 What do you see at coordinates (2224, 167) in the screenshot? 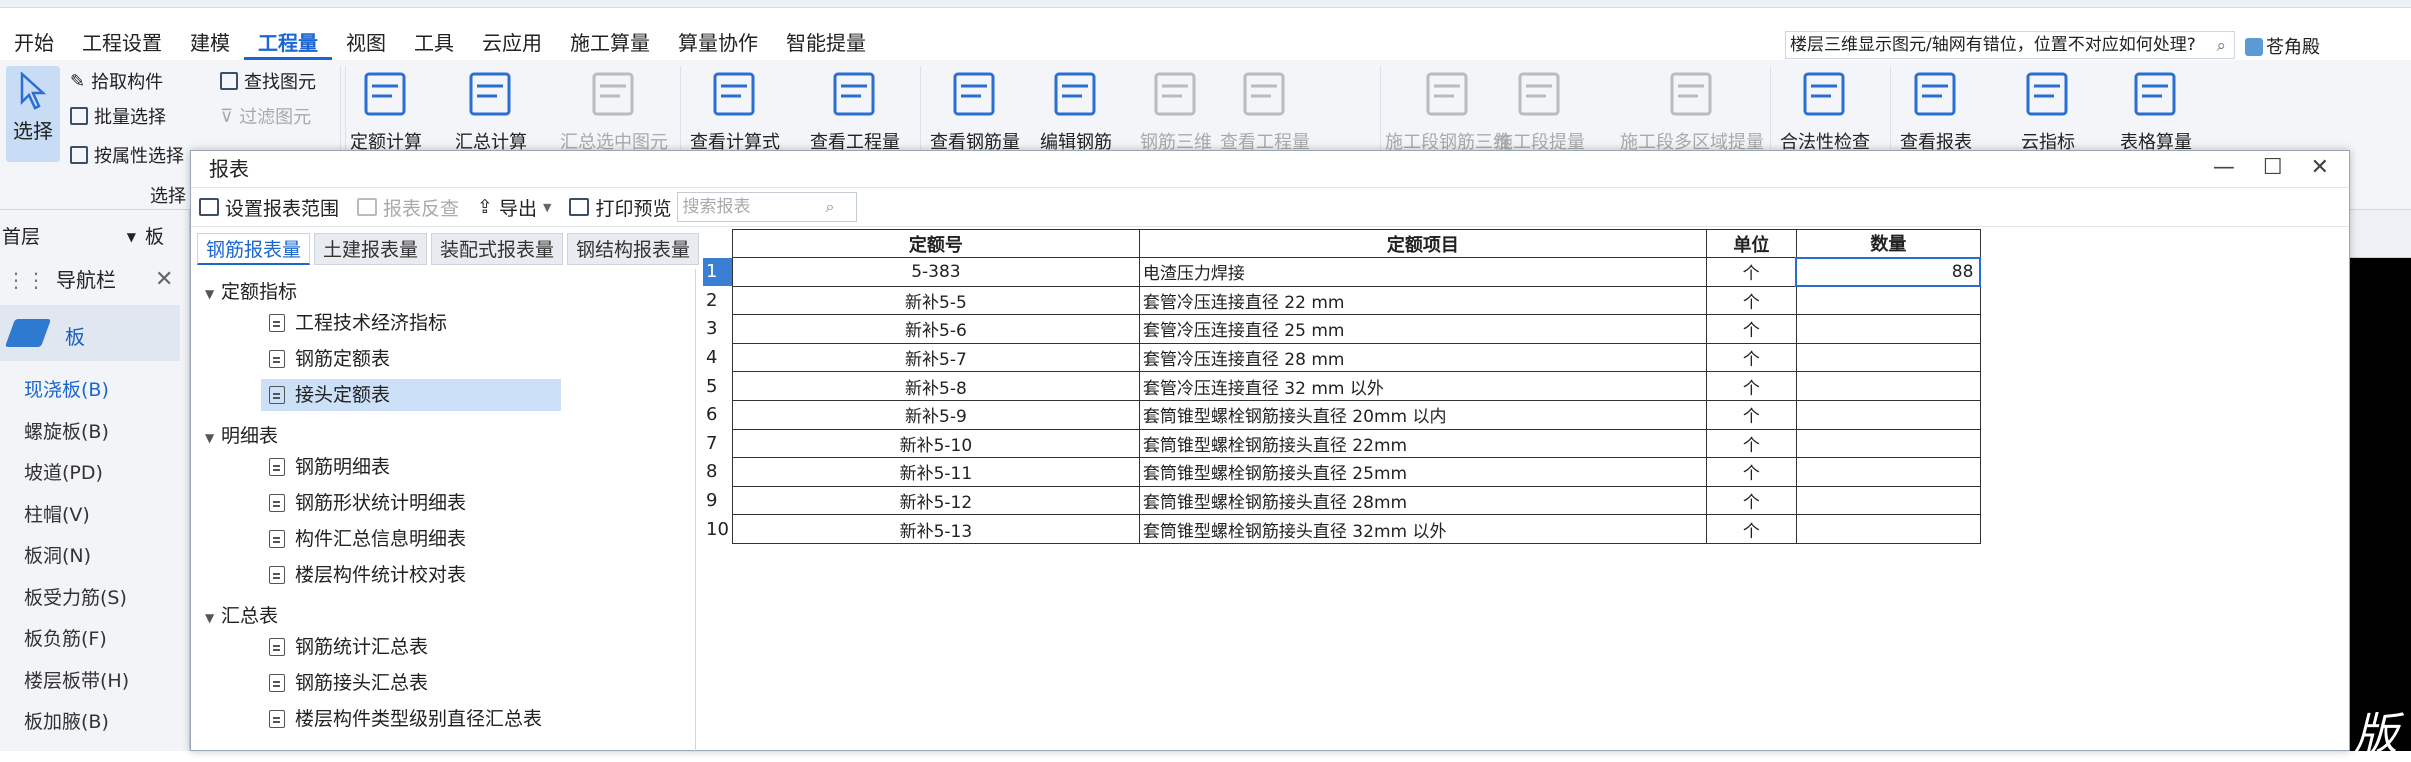
I see `minimize-icon: —` at bounding box center [2224, 167].